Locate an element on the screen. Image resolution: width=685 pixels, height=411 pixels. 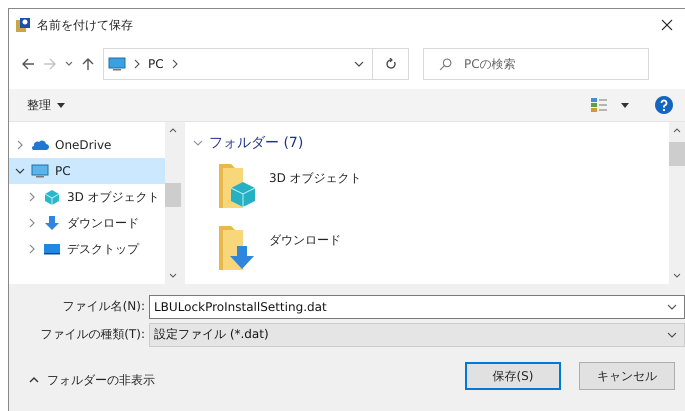
group-header: フォルダー (7) is located at coordinates (431, 143).